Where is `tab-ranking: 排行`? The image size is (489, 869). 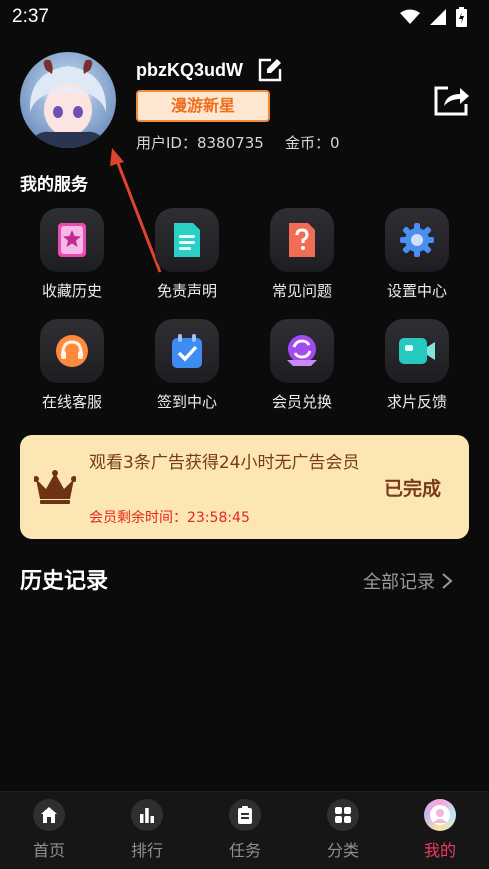
tab-ranking: 排行 is located at coordinates (147, 830).